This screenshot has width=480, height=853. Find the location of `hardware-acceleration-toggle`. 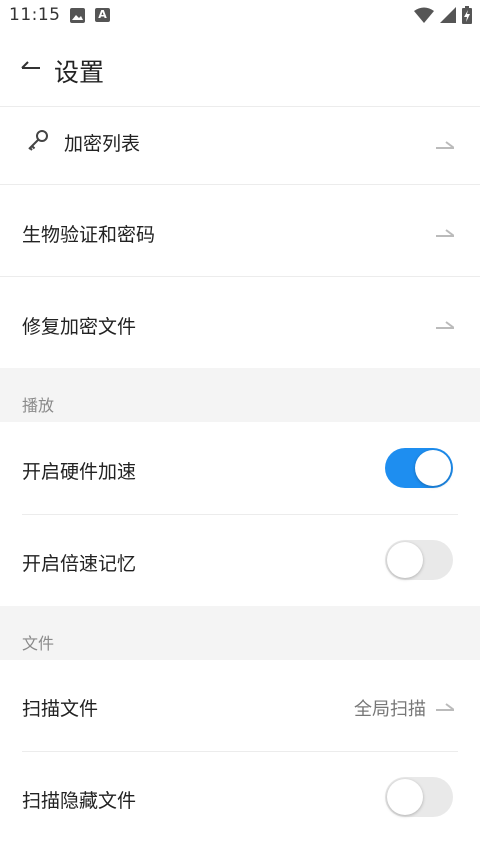

hardware-acceleration-toggle is located at coordinates (419, 468).